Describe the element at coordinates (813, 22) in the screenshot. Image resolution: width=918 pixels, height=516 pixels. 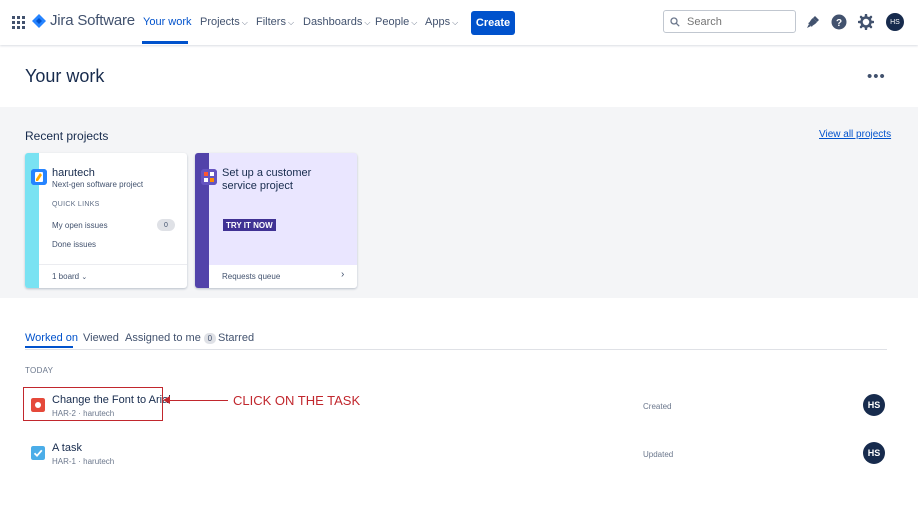
I see `notifications-icon` at that location.